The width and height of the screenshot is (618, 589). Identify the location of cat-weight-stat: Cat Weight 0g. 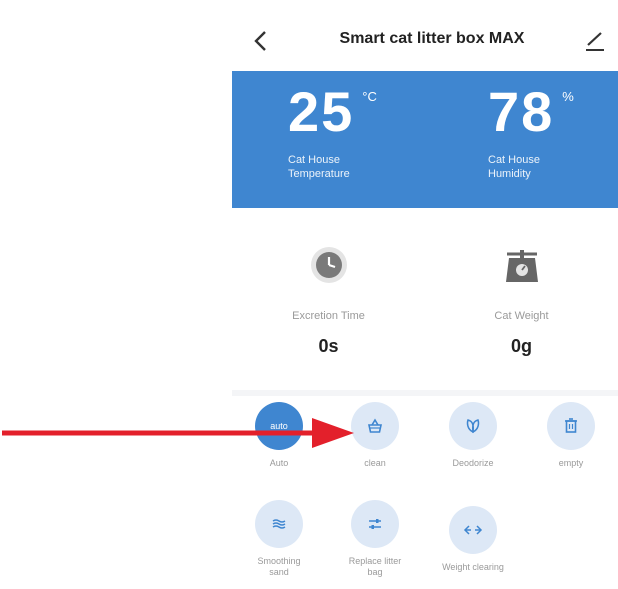
(521, 300).